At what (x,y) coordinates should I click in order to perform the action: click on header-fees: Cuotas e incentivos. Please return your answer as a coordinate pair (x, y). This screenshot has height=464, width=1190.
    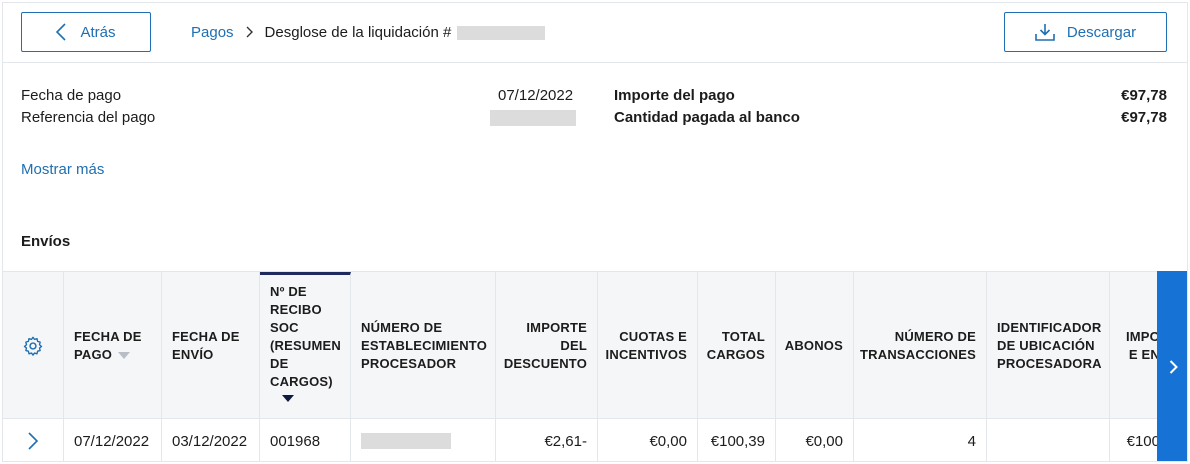
    Looking at the image, I should click on (648, 345).